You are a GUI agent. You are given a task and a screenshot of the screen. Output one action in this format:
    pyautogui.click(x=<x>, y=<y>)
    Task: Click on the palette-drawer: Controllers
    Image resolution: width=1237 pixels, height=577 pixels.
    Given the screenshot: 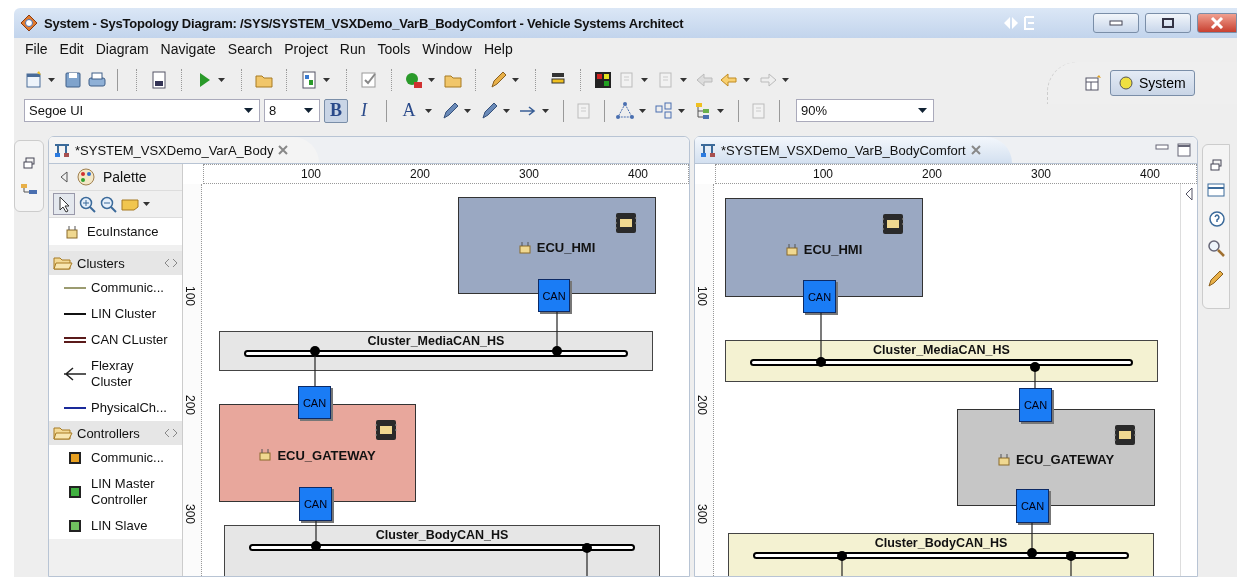 What is the action you would take?
    pyautogui.click(x=115, y=433)
    